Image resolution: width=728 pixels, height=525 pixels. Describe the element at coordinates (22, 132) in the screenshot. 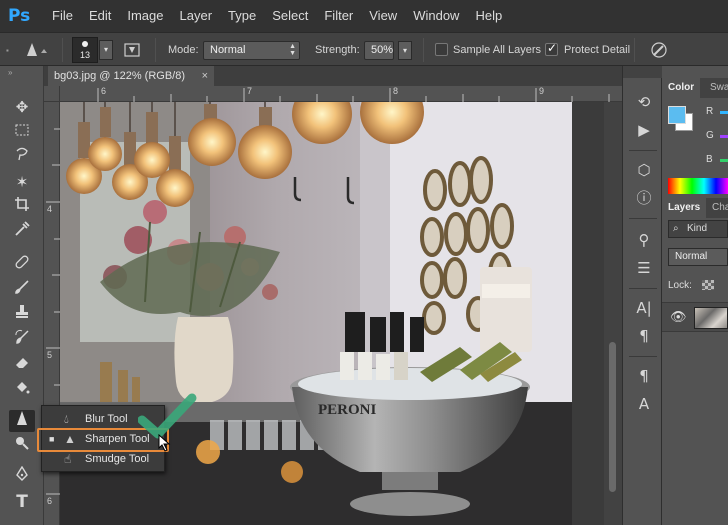

I see `marquee-tool` at that location.